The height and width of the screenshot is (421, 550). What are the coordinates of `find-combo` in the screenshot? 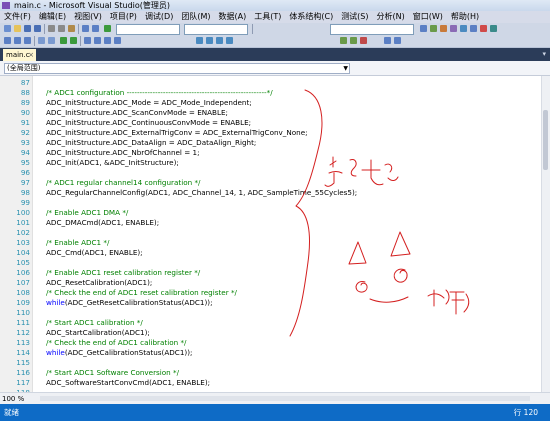 It's located at (372, 29).